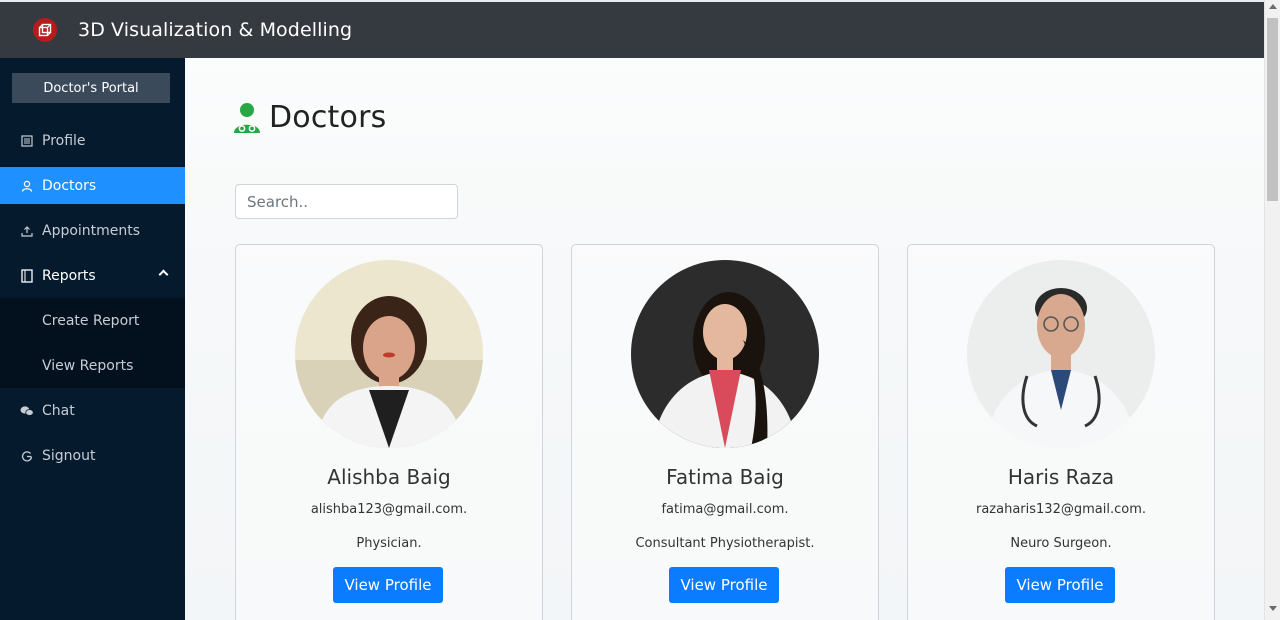 Image resolution: width=1280 pixels, height=620 pixels. I want to click on scroll-thumb, so click(1272, 109).